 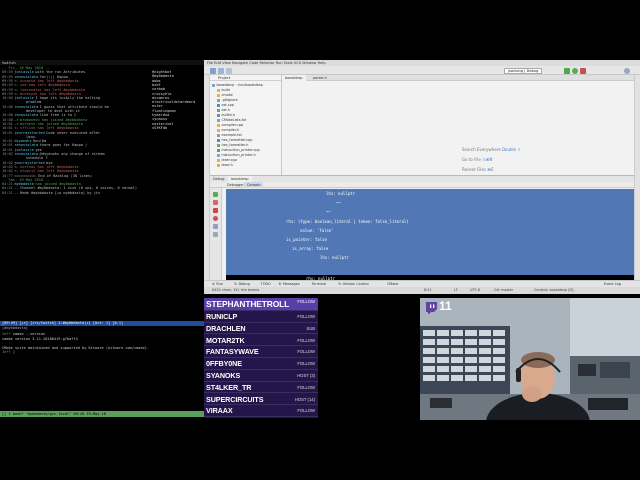 I want to click on console-line: is_array: false, so click(x=310, y=249).